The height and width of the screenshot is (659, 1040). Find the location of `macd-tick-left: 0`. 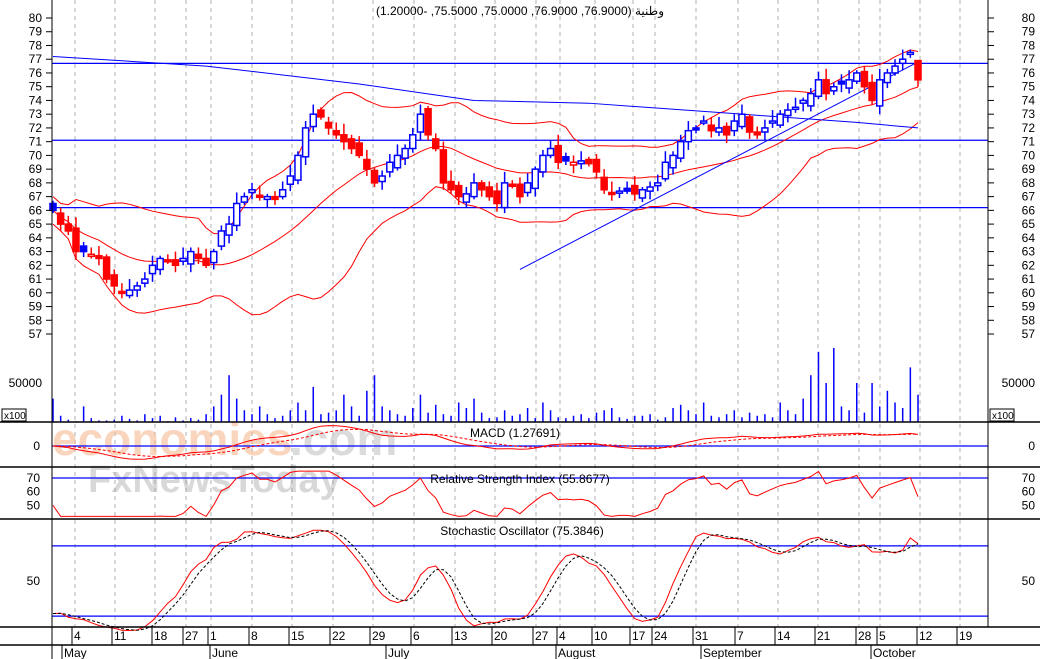

macd-tick-left: 0 is located at coordinates (36, 446).